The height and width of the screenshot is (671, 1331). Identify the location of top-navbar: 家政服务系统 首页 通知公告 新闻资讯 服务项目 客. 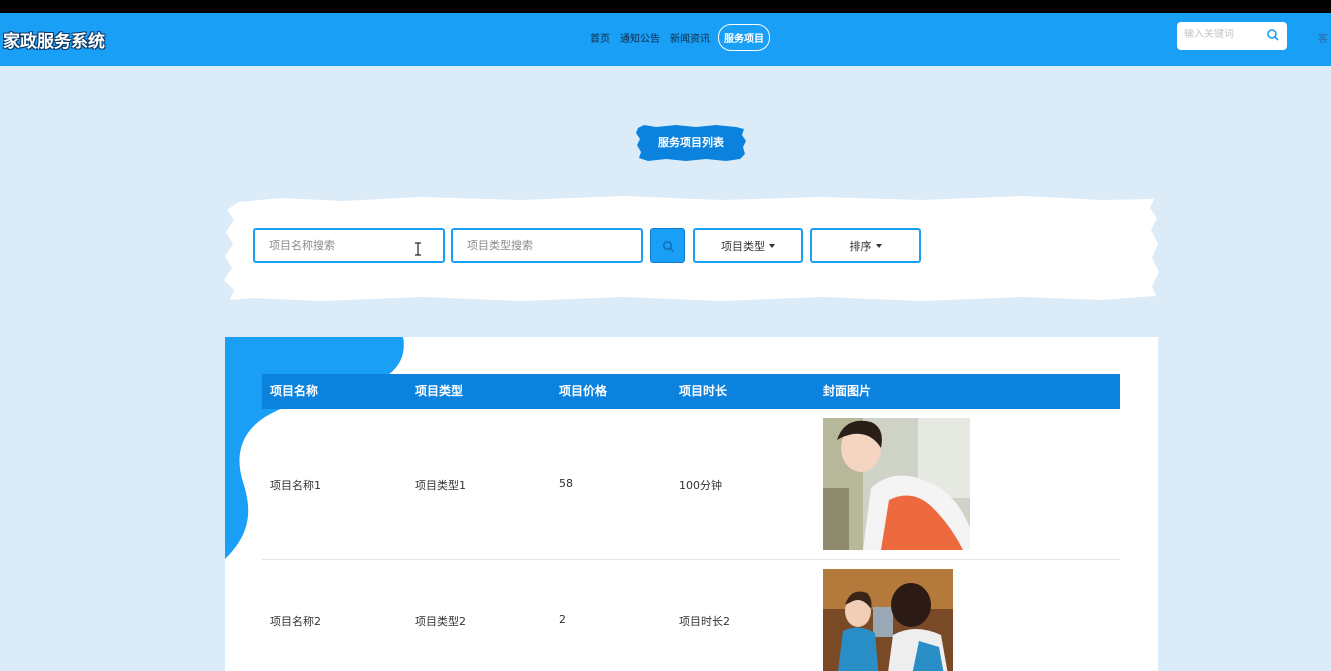
(665, 39).